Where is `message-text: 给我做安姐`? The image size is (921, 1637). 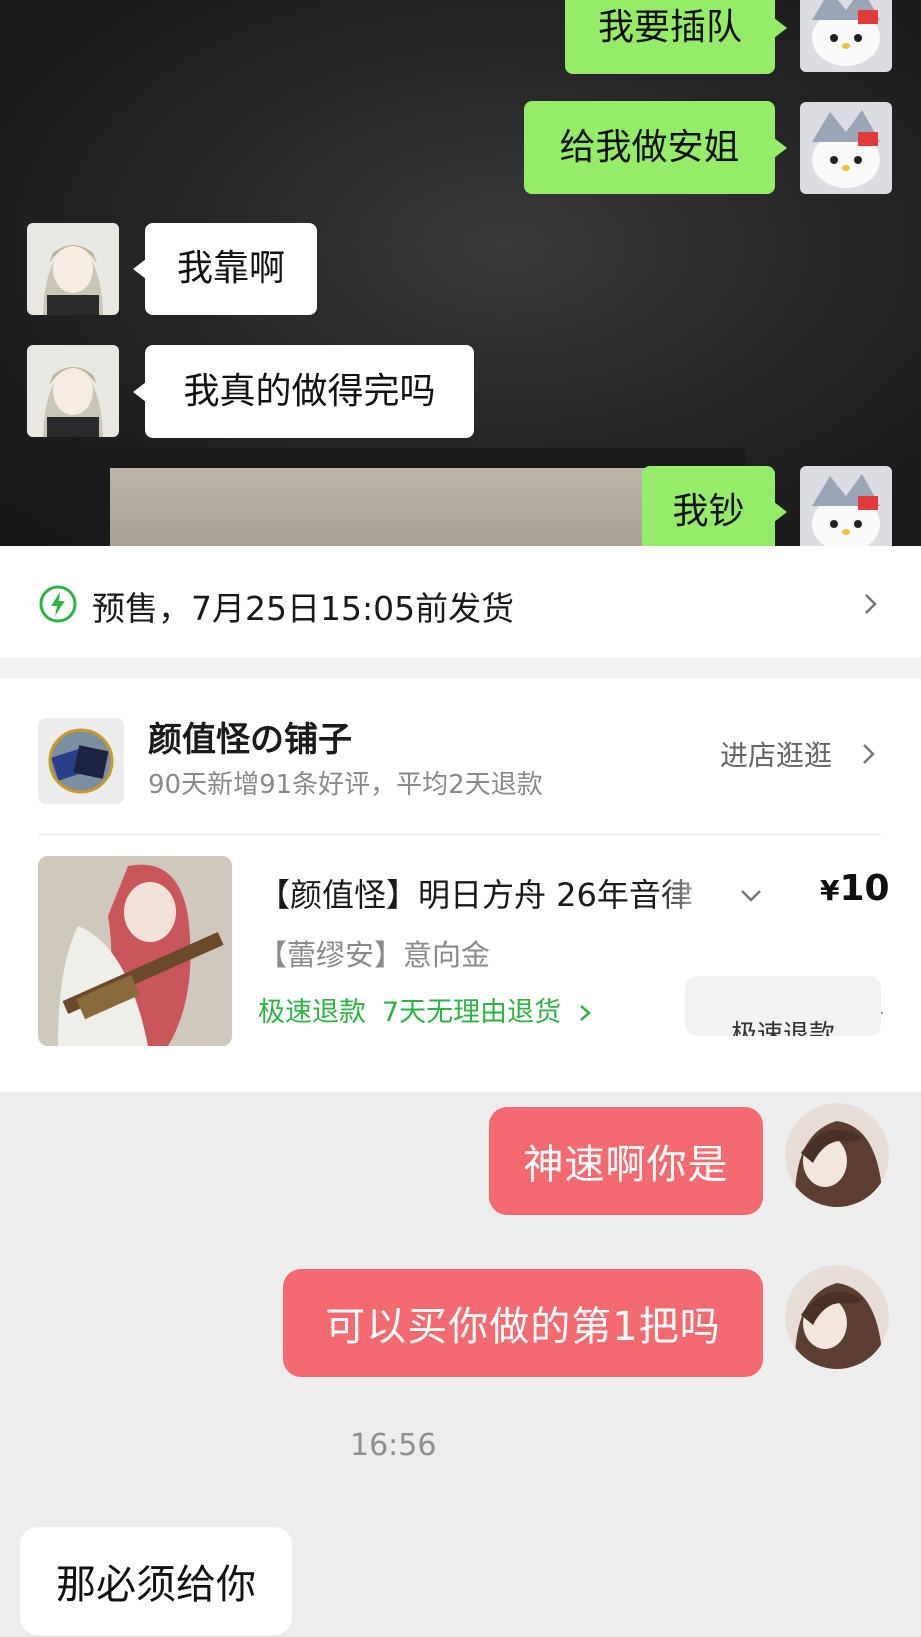
message-text: 给我做安姐 is located at coordinates (649, 147).